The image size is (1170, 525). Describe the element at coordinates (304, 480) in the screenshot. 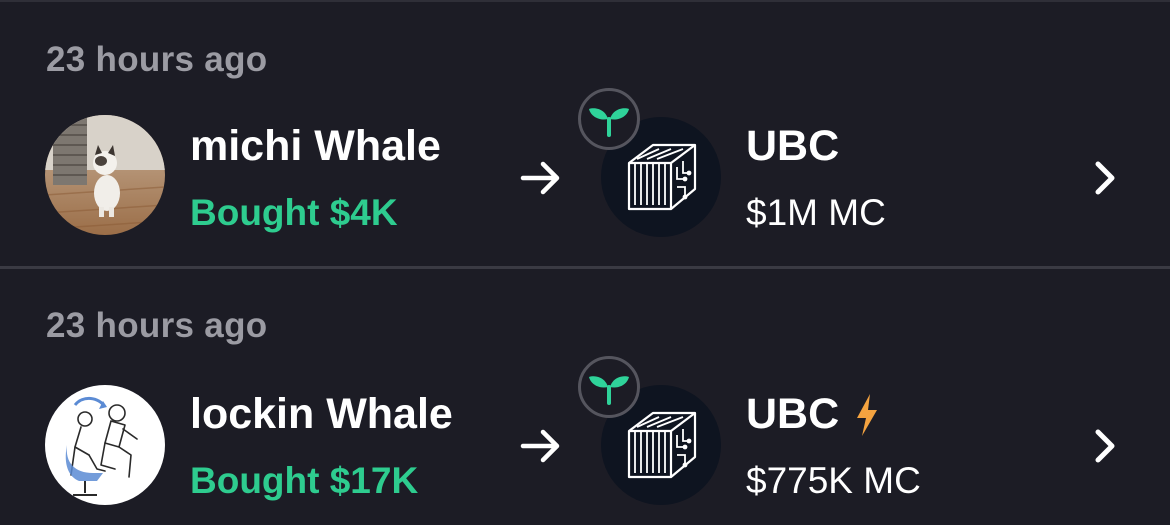

I see `trade-amount: Bought $17K` at that location.